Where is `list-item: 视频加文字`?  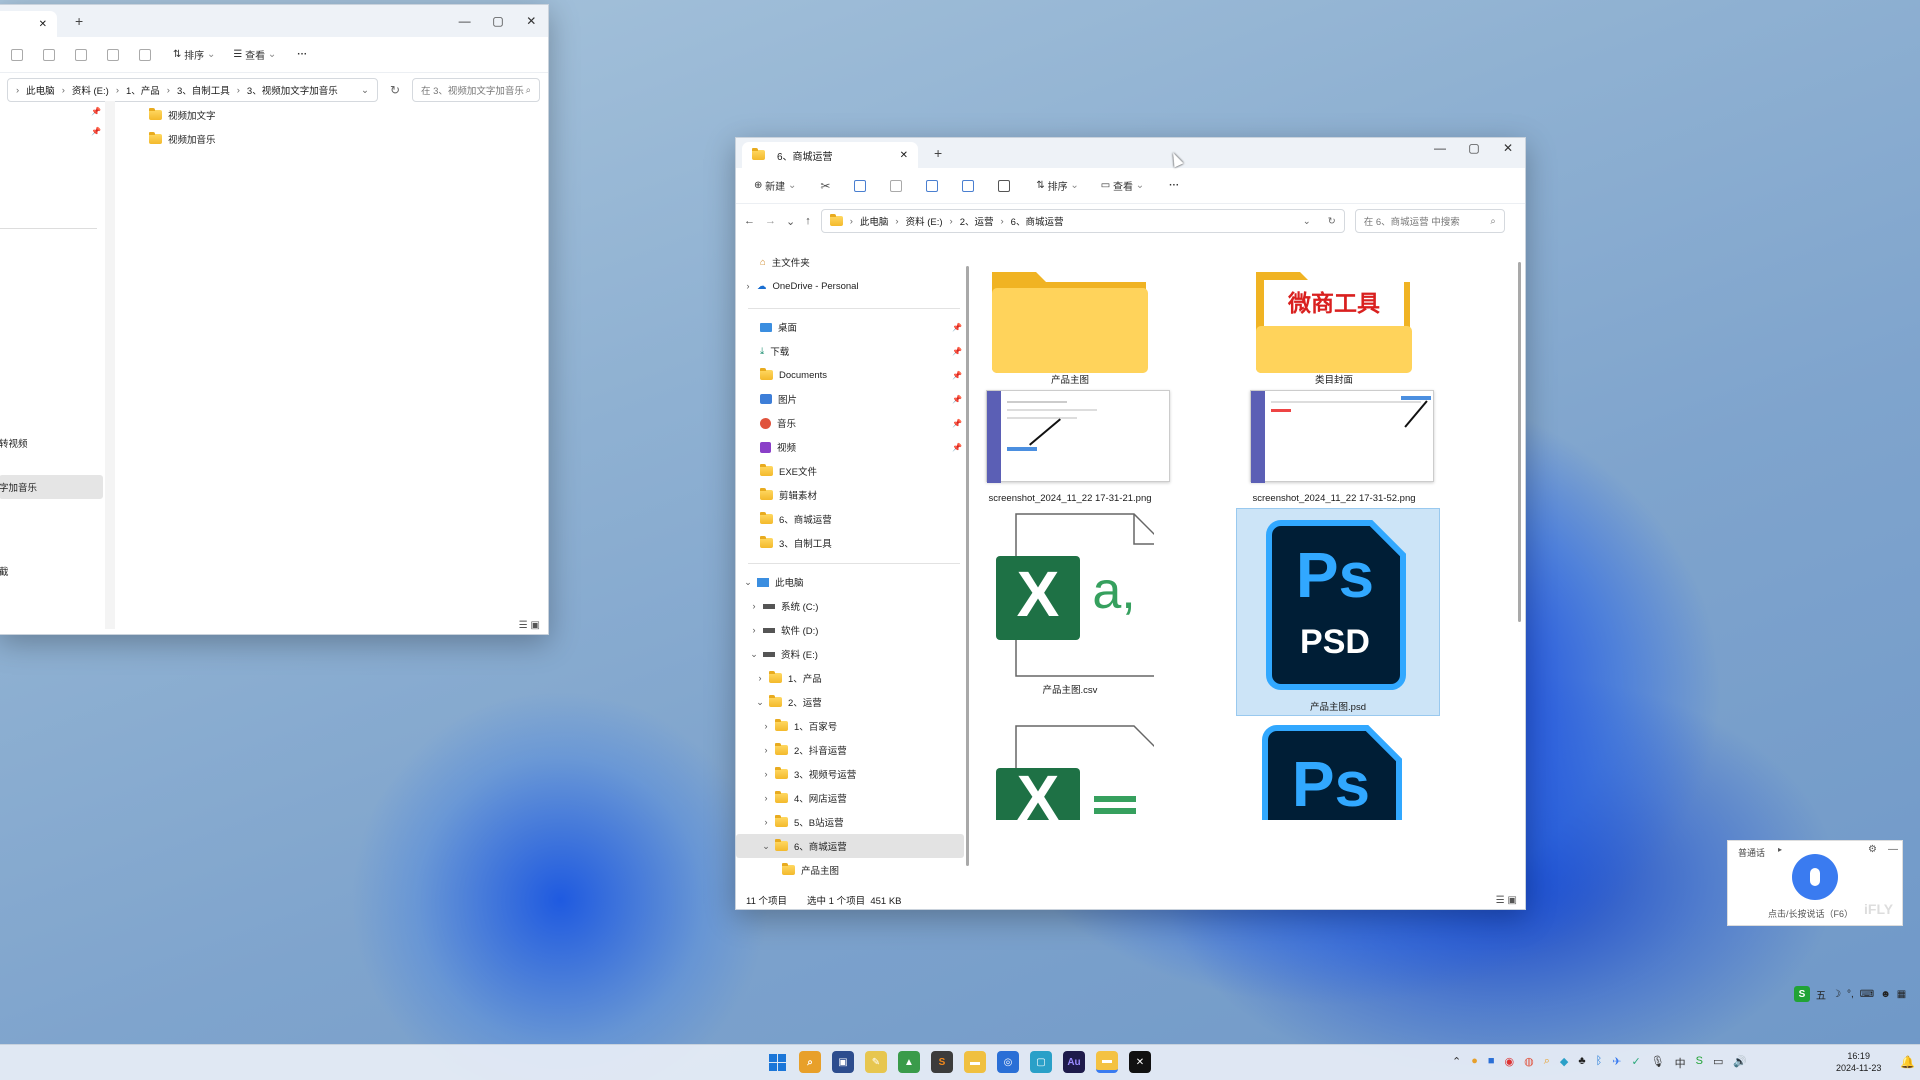 list-item: 视频加文字 is located at coordinates (182, 115).